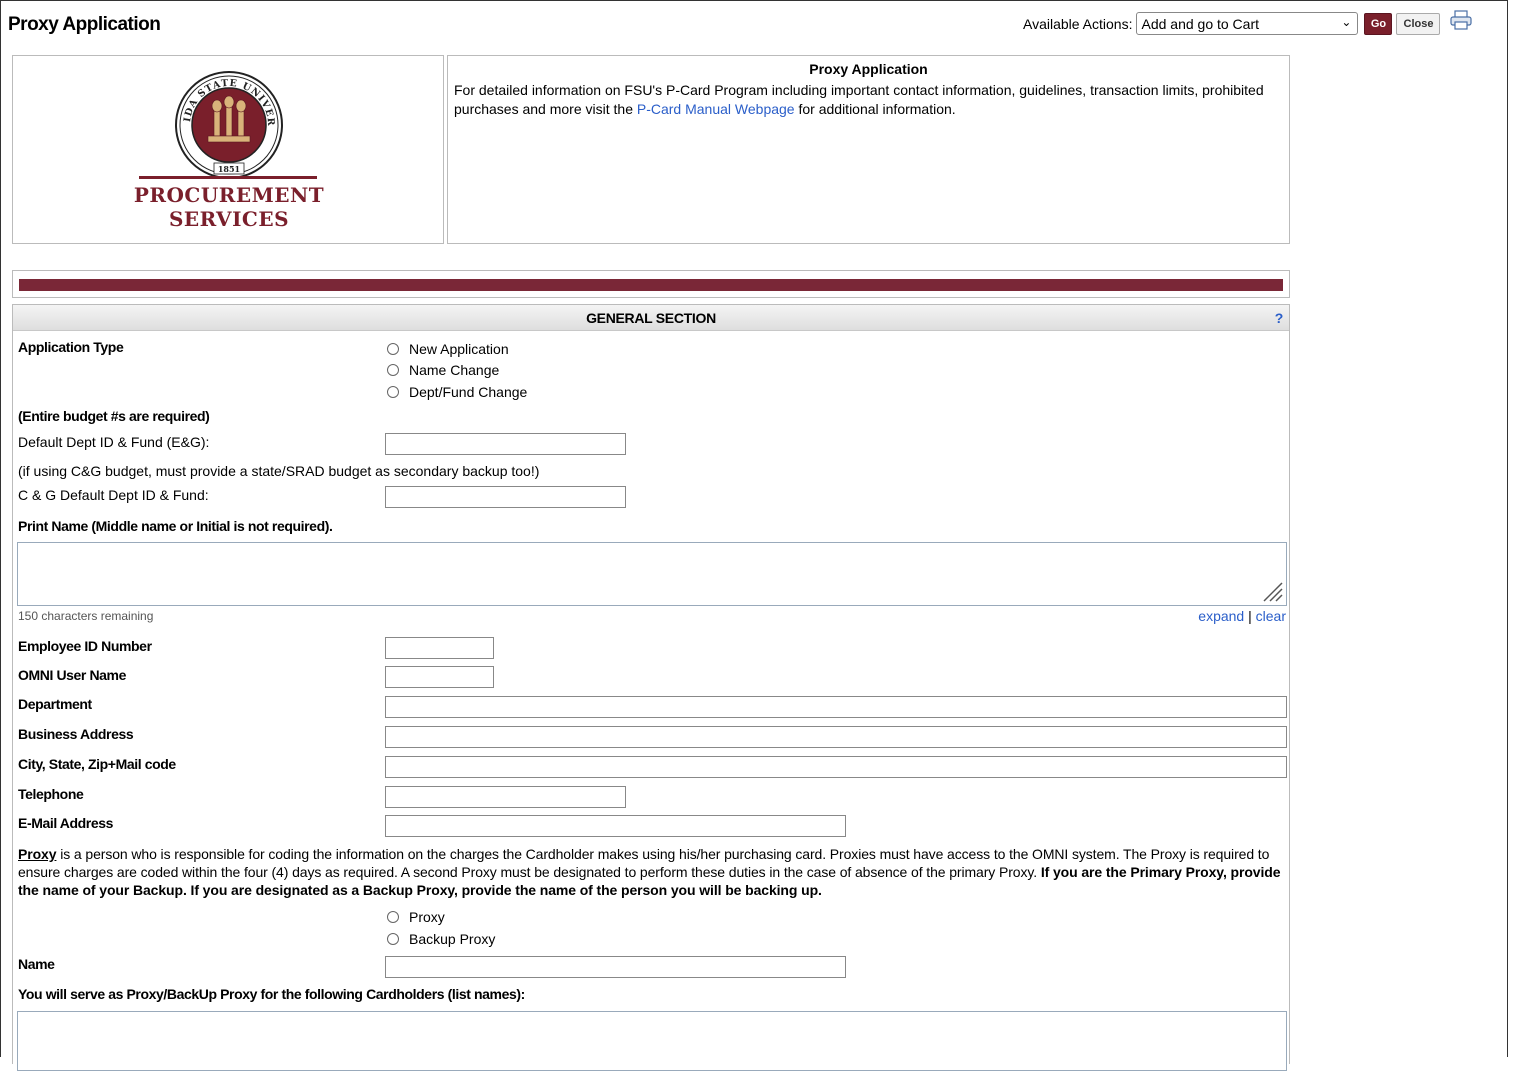  Describe the element at coordinates (836, 737) in the screenshot. I see `business-address-input` at that location.